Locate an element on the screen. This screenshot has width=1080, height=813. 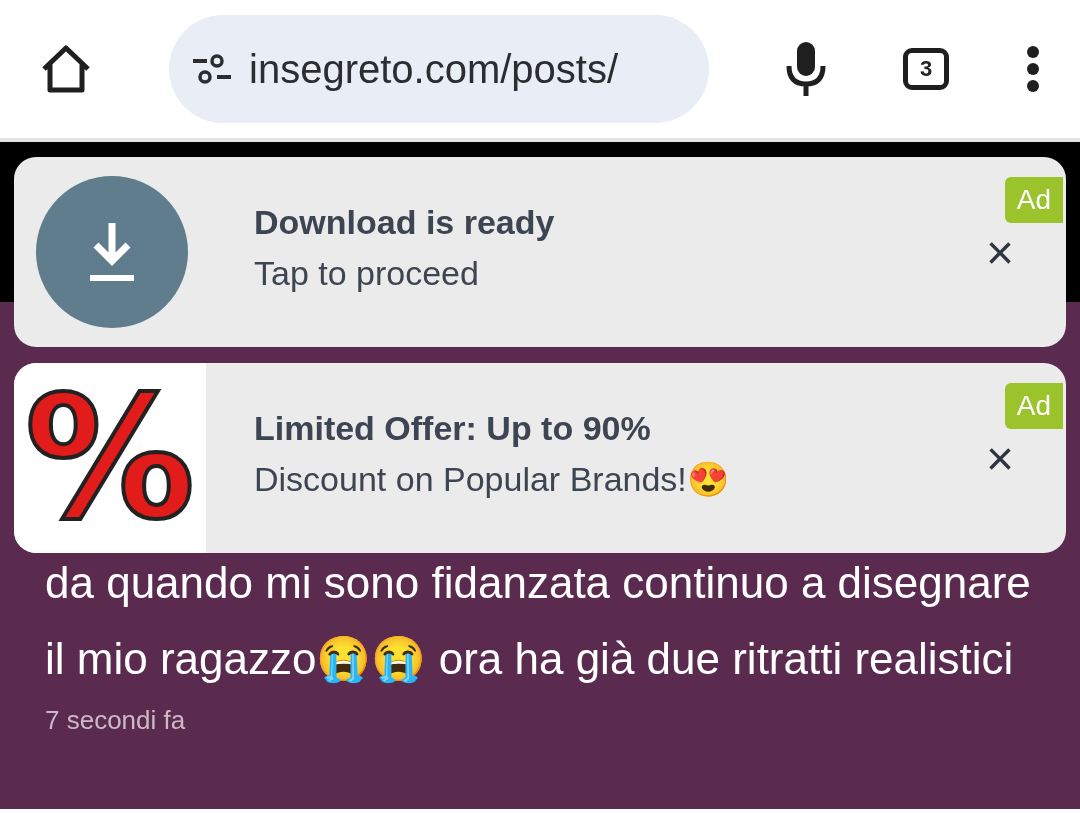
url-text: insegreto.com/posts/ is located at coordinates (434, 69).